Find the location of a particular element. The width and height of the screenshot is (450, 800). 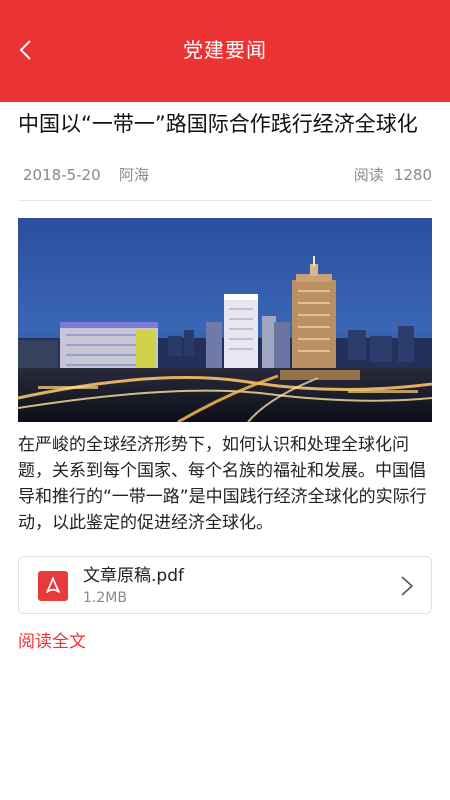

article-author: 阿海 is located at coordinates (134, 175).